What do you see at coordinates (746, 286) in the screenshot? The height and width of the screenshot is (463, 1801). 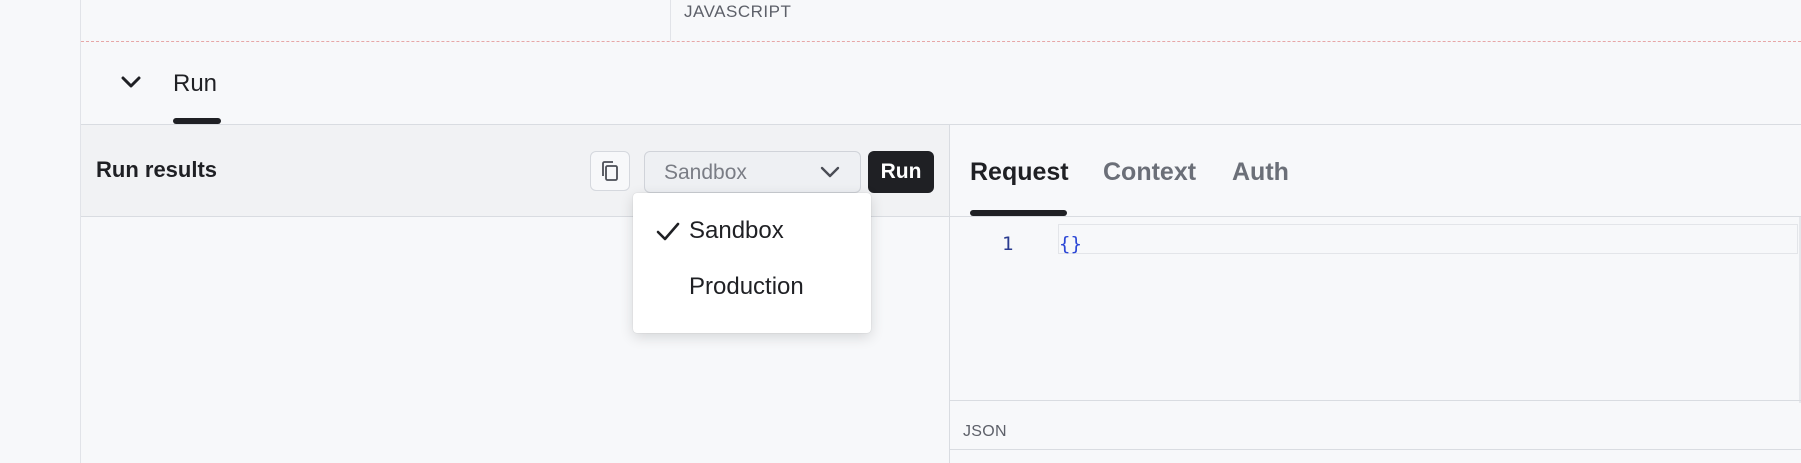 I see `dropdown-option-label: Production` at bounding box center [746, 286].